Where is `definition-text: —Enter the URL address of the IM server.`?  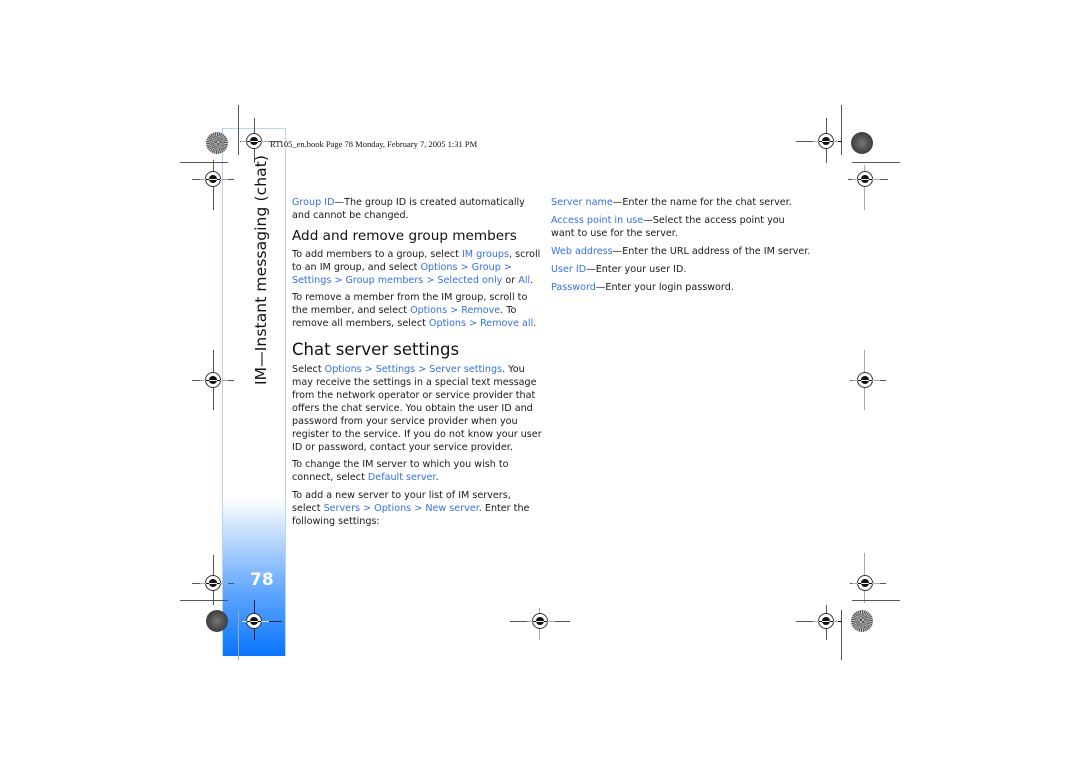 definition-text: —Enter the URL address of the IM server. is located at coordinates (711, 251).